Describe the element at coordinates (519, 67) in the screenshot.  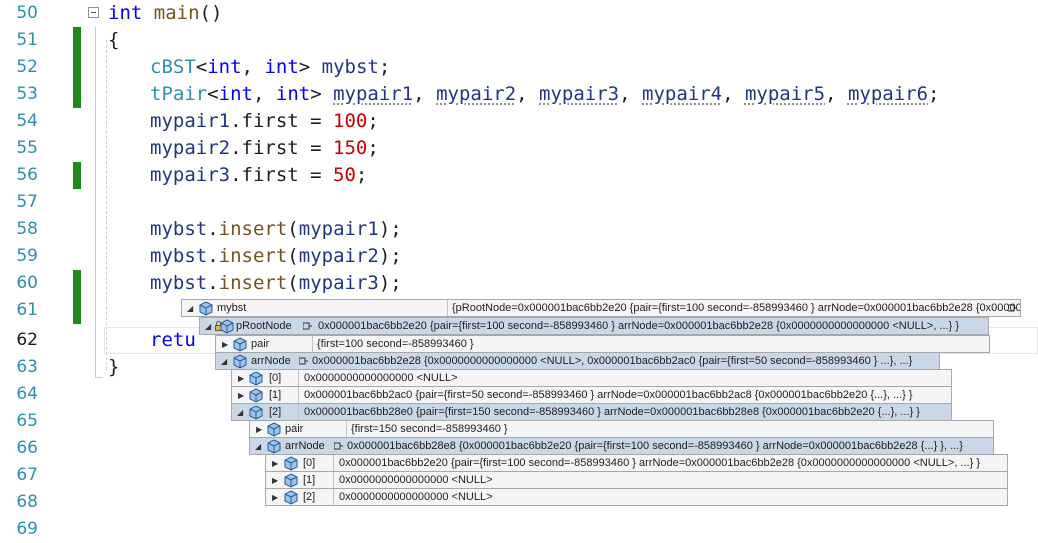
I see `code-line: 52 cBST<int, int> mybst;` at that location.